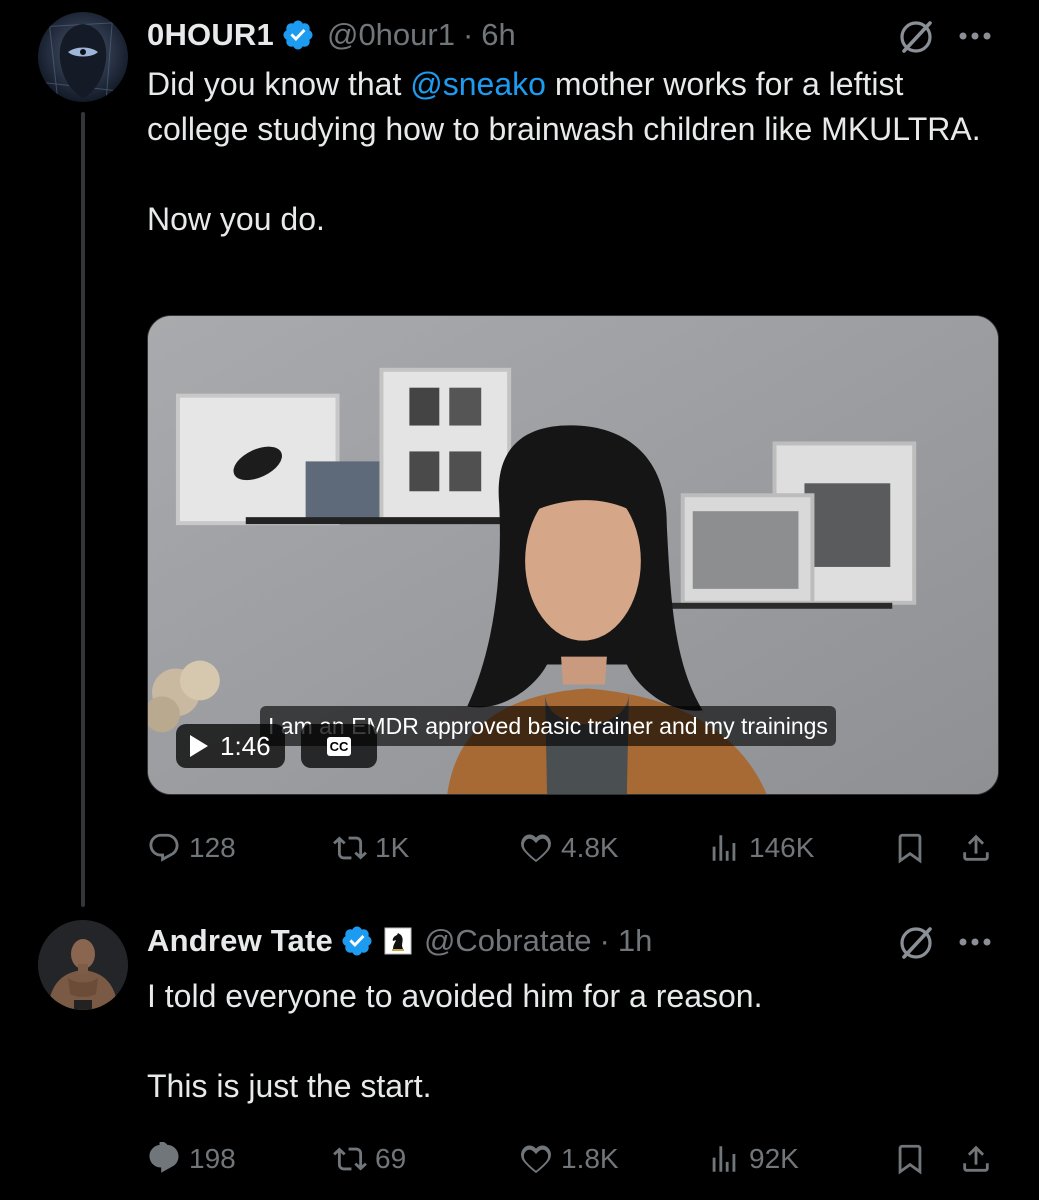 The image size is (1039, 1200). I want to click on author-display-name: 0HOUR1, so click(210, 35).